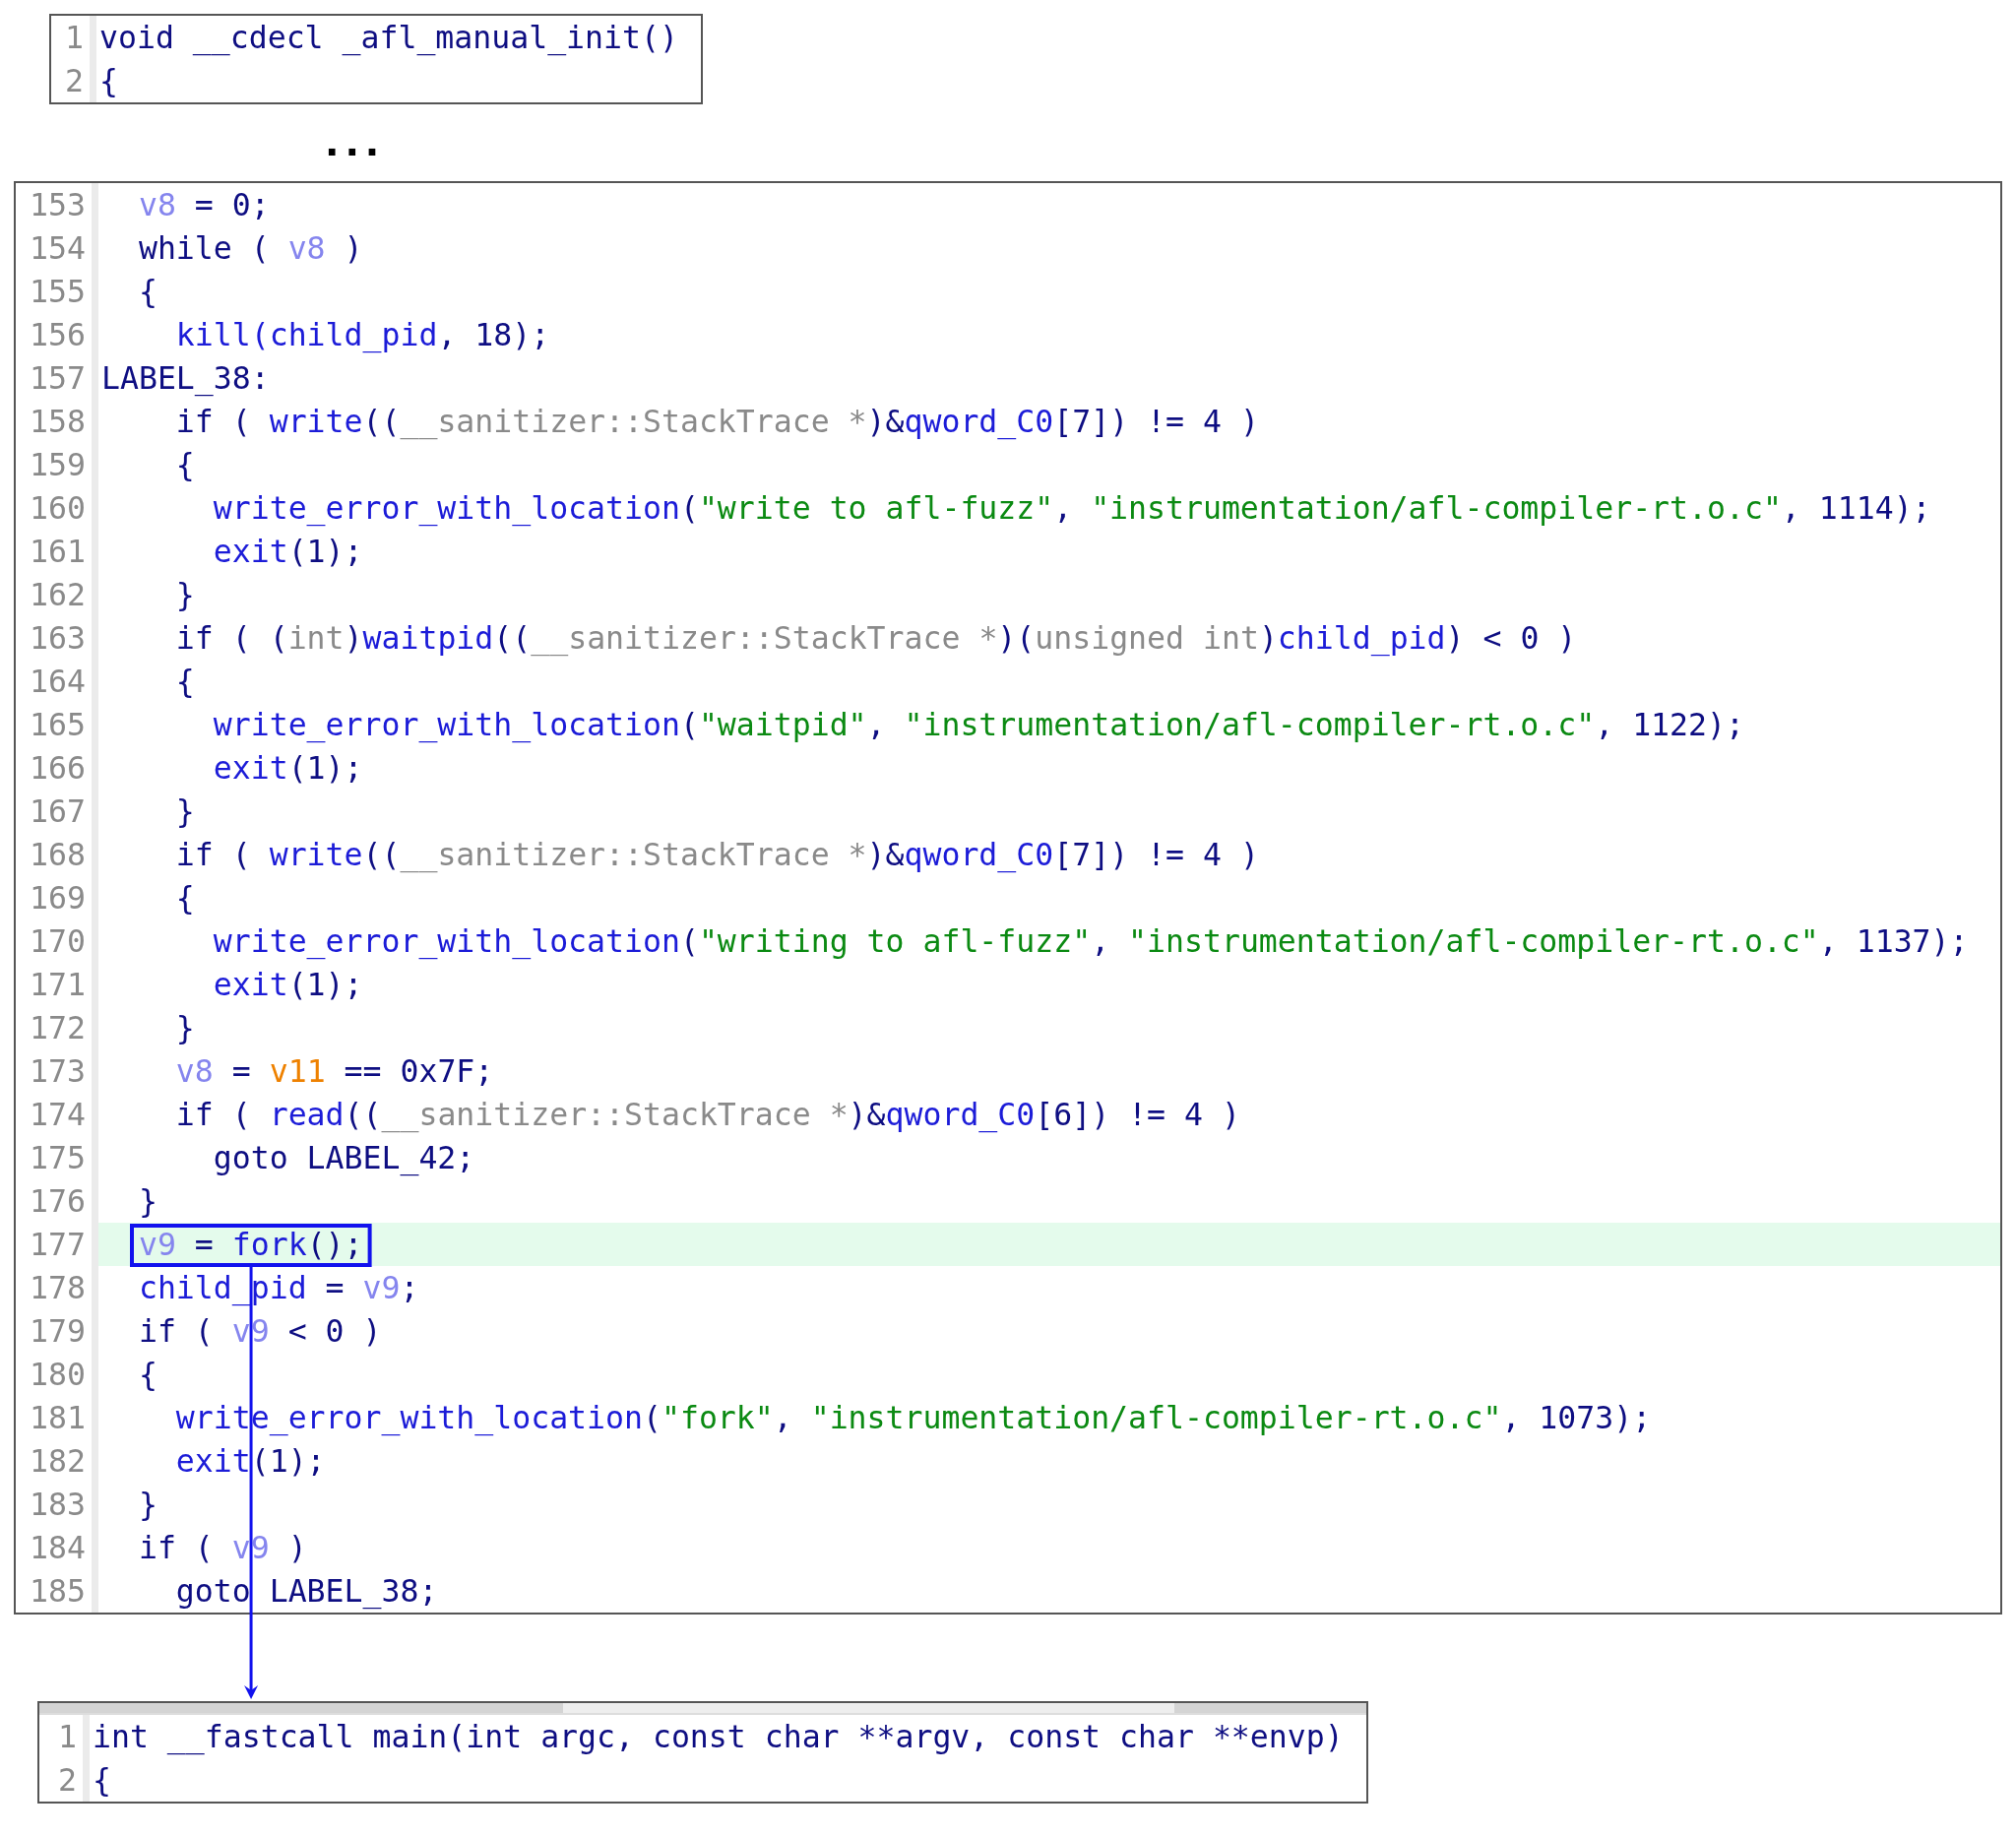 This screenshot has width=2016, height=1837. What do you see at coordinates (57, 1027) in the screenshot?
I see `line-number: 172` at bounding box center [57, 1027].